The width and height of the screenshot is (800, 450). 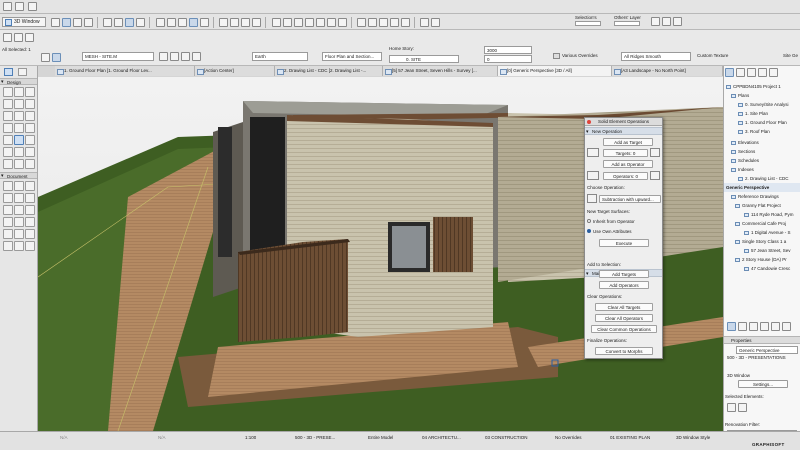 I want to click on redo-icon, so click(x=32, y=6).